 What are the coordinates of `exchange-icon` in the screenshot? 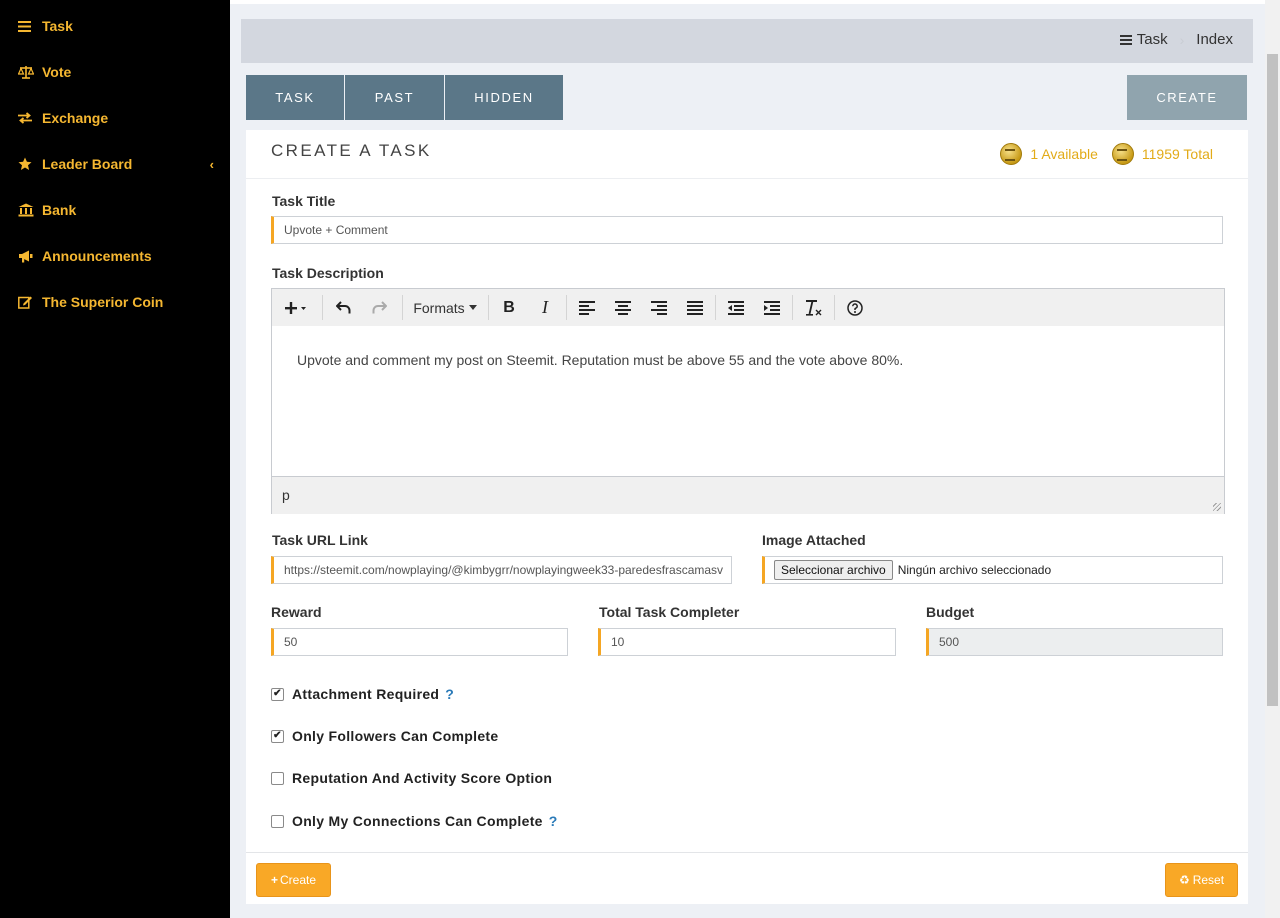 It's located at (30, 118).